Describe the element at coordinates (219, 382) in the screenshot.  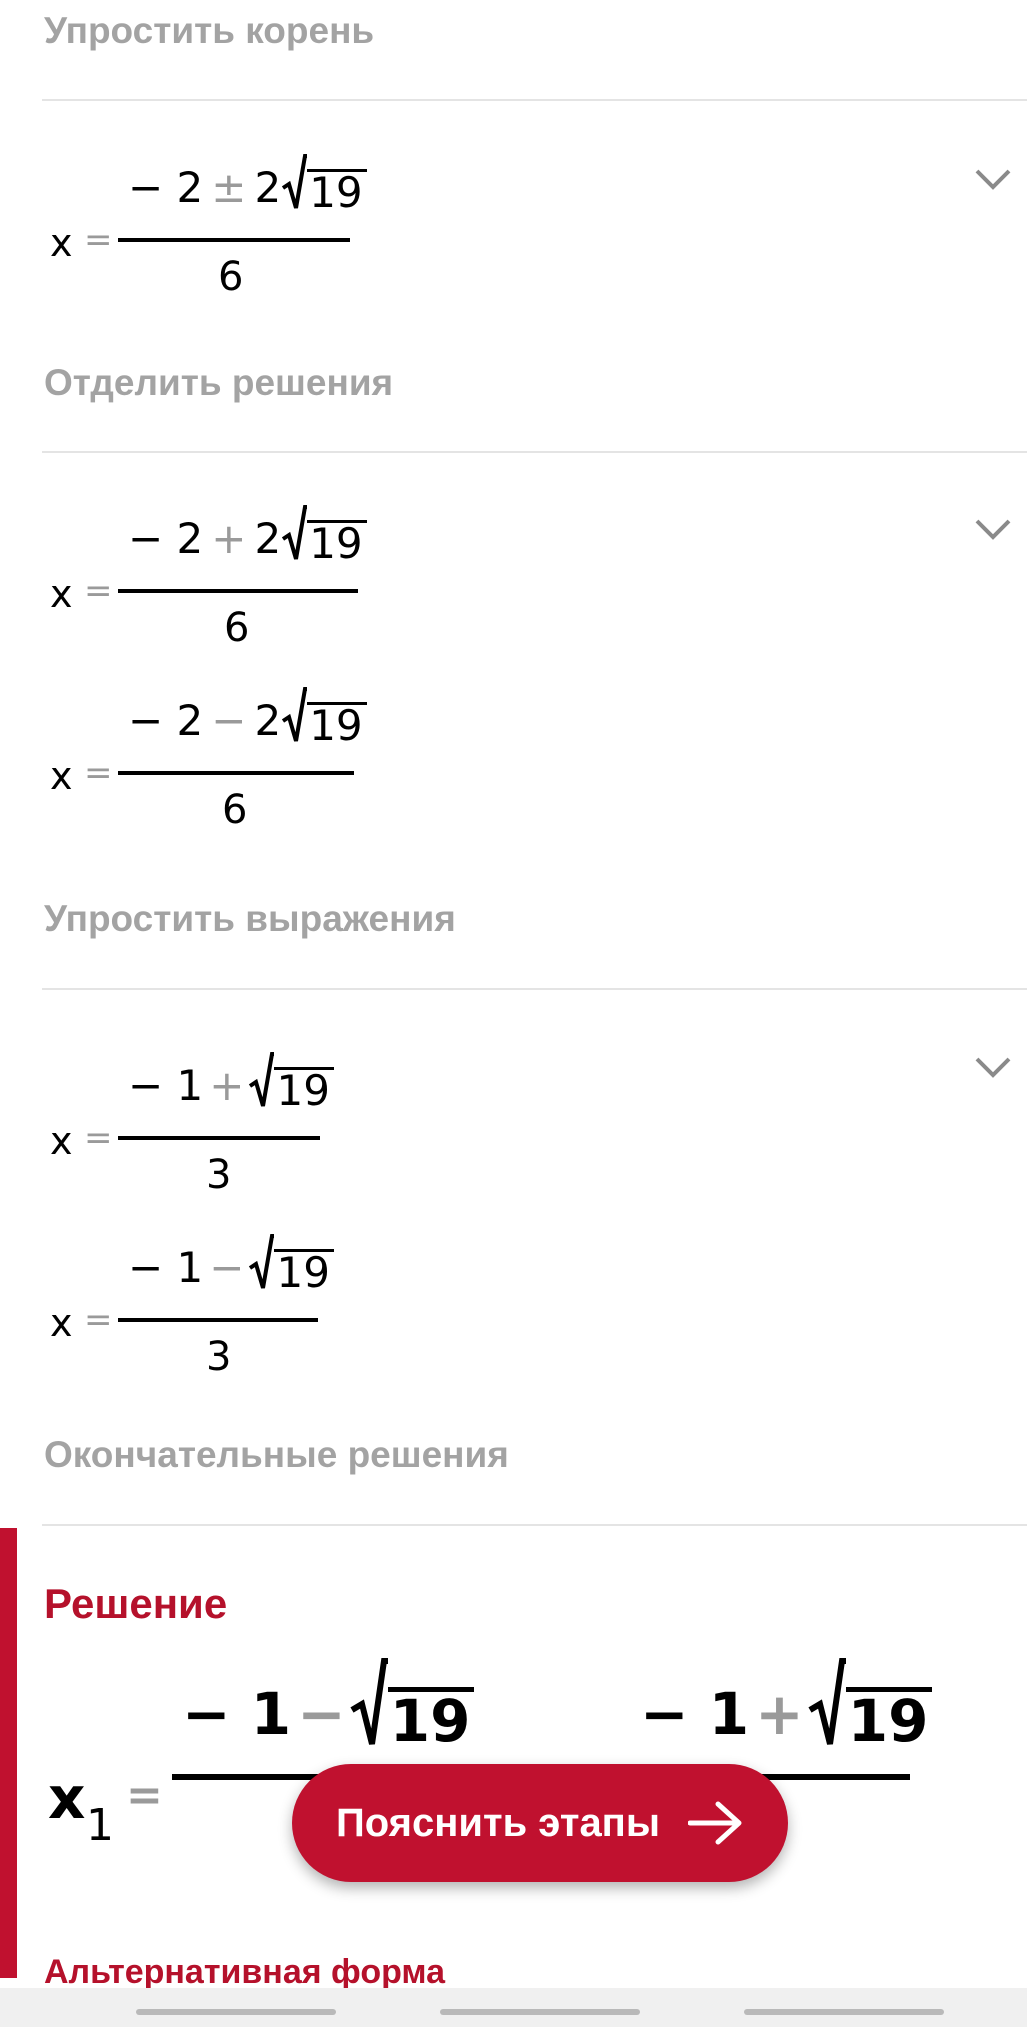
I see `section-title-separate-solutions: Отделить решения` at that location.